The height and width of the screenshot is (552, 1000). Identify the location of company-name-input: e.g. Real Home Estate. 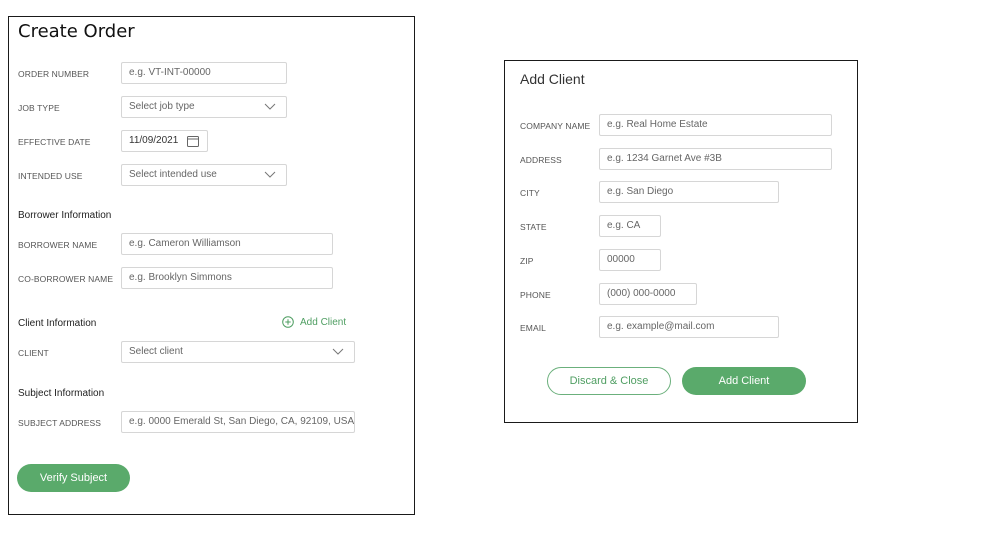
(715, 125).